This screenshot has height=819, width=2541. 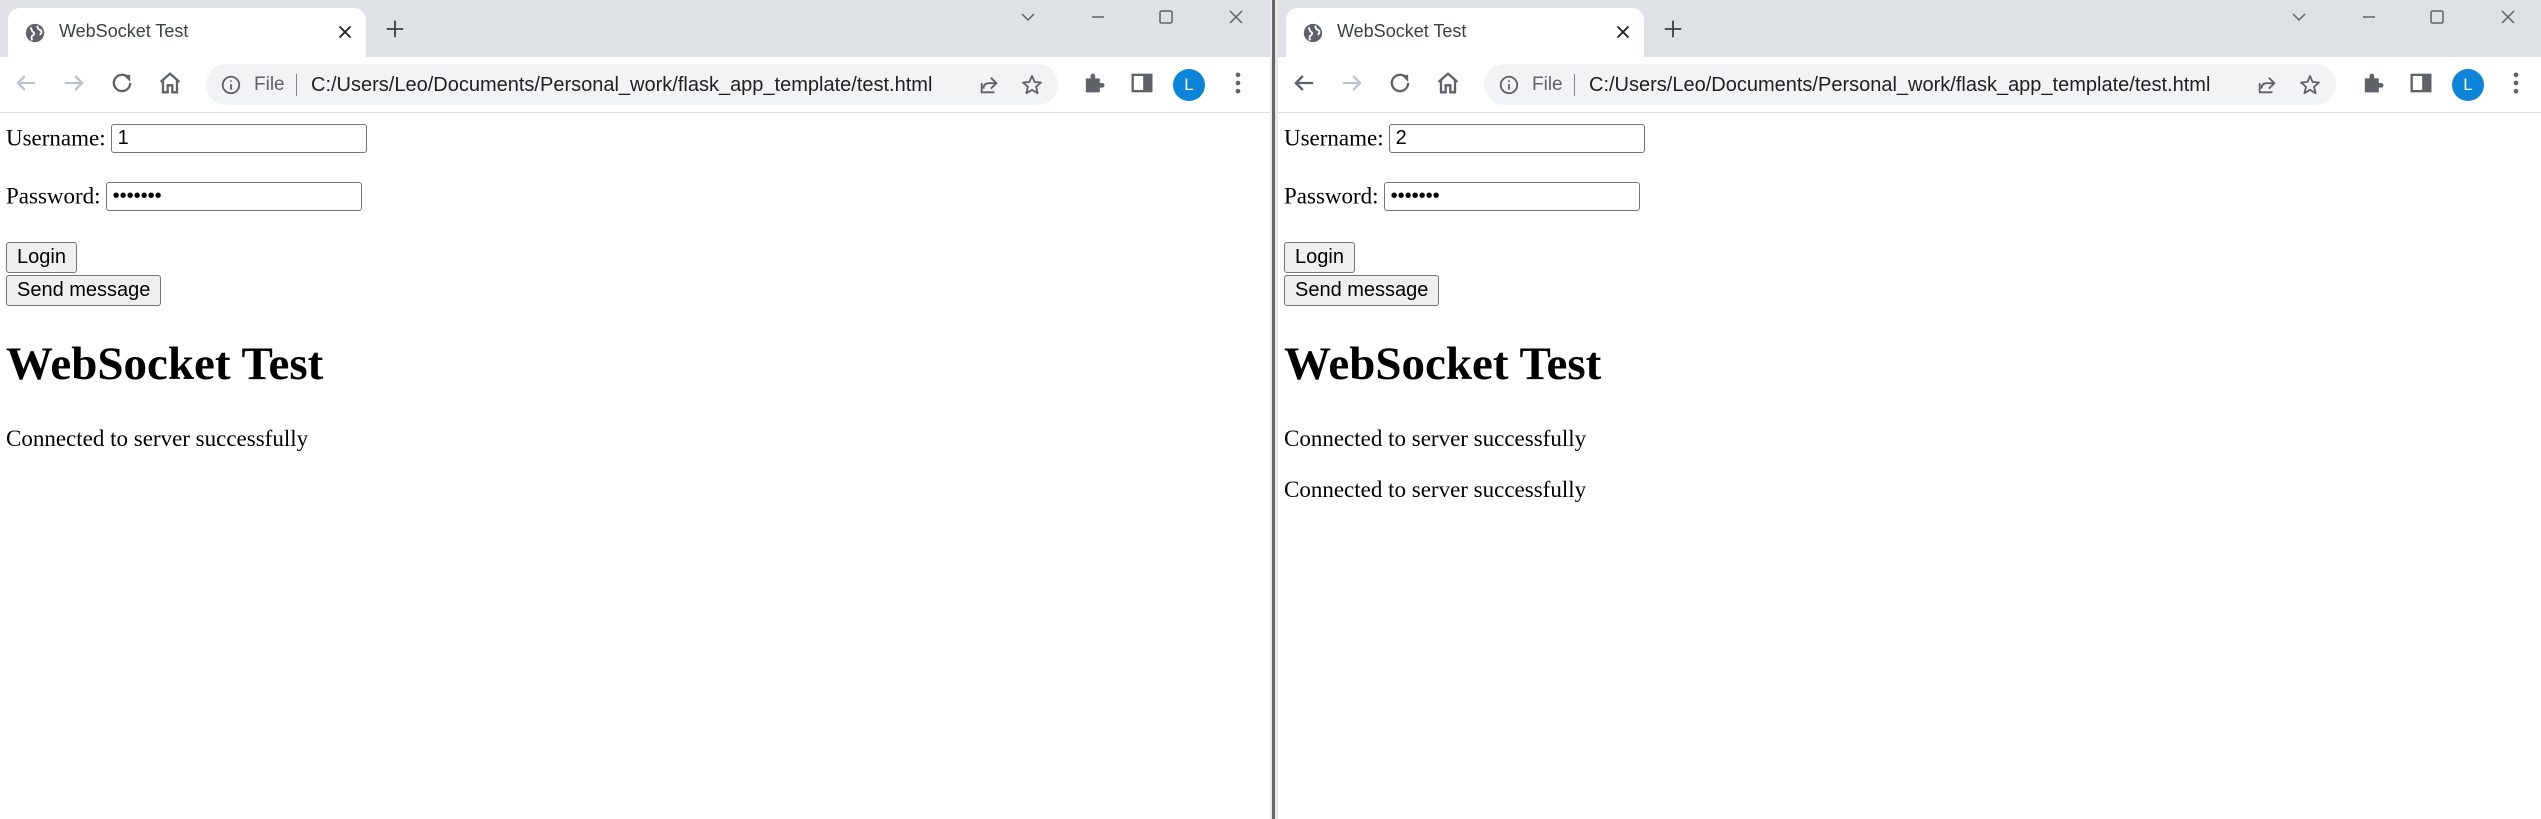 What do you see at coordinates (1274, 409) in the screenshot?
I see `window-divider` at bounding box center [1274, 409].